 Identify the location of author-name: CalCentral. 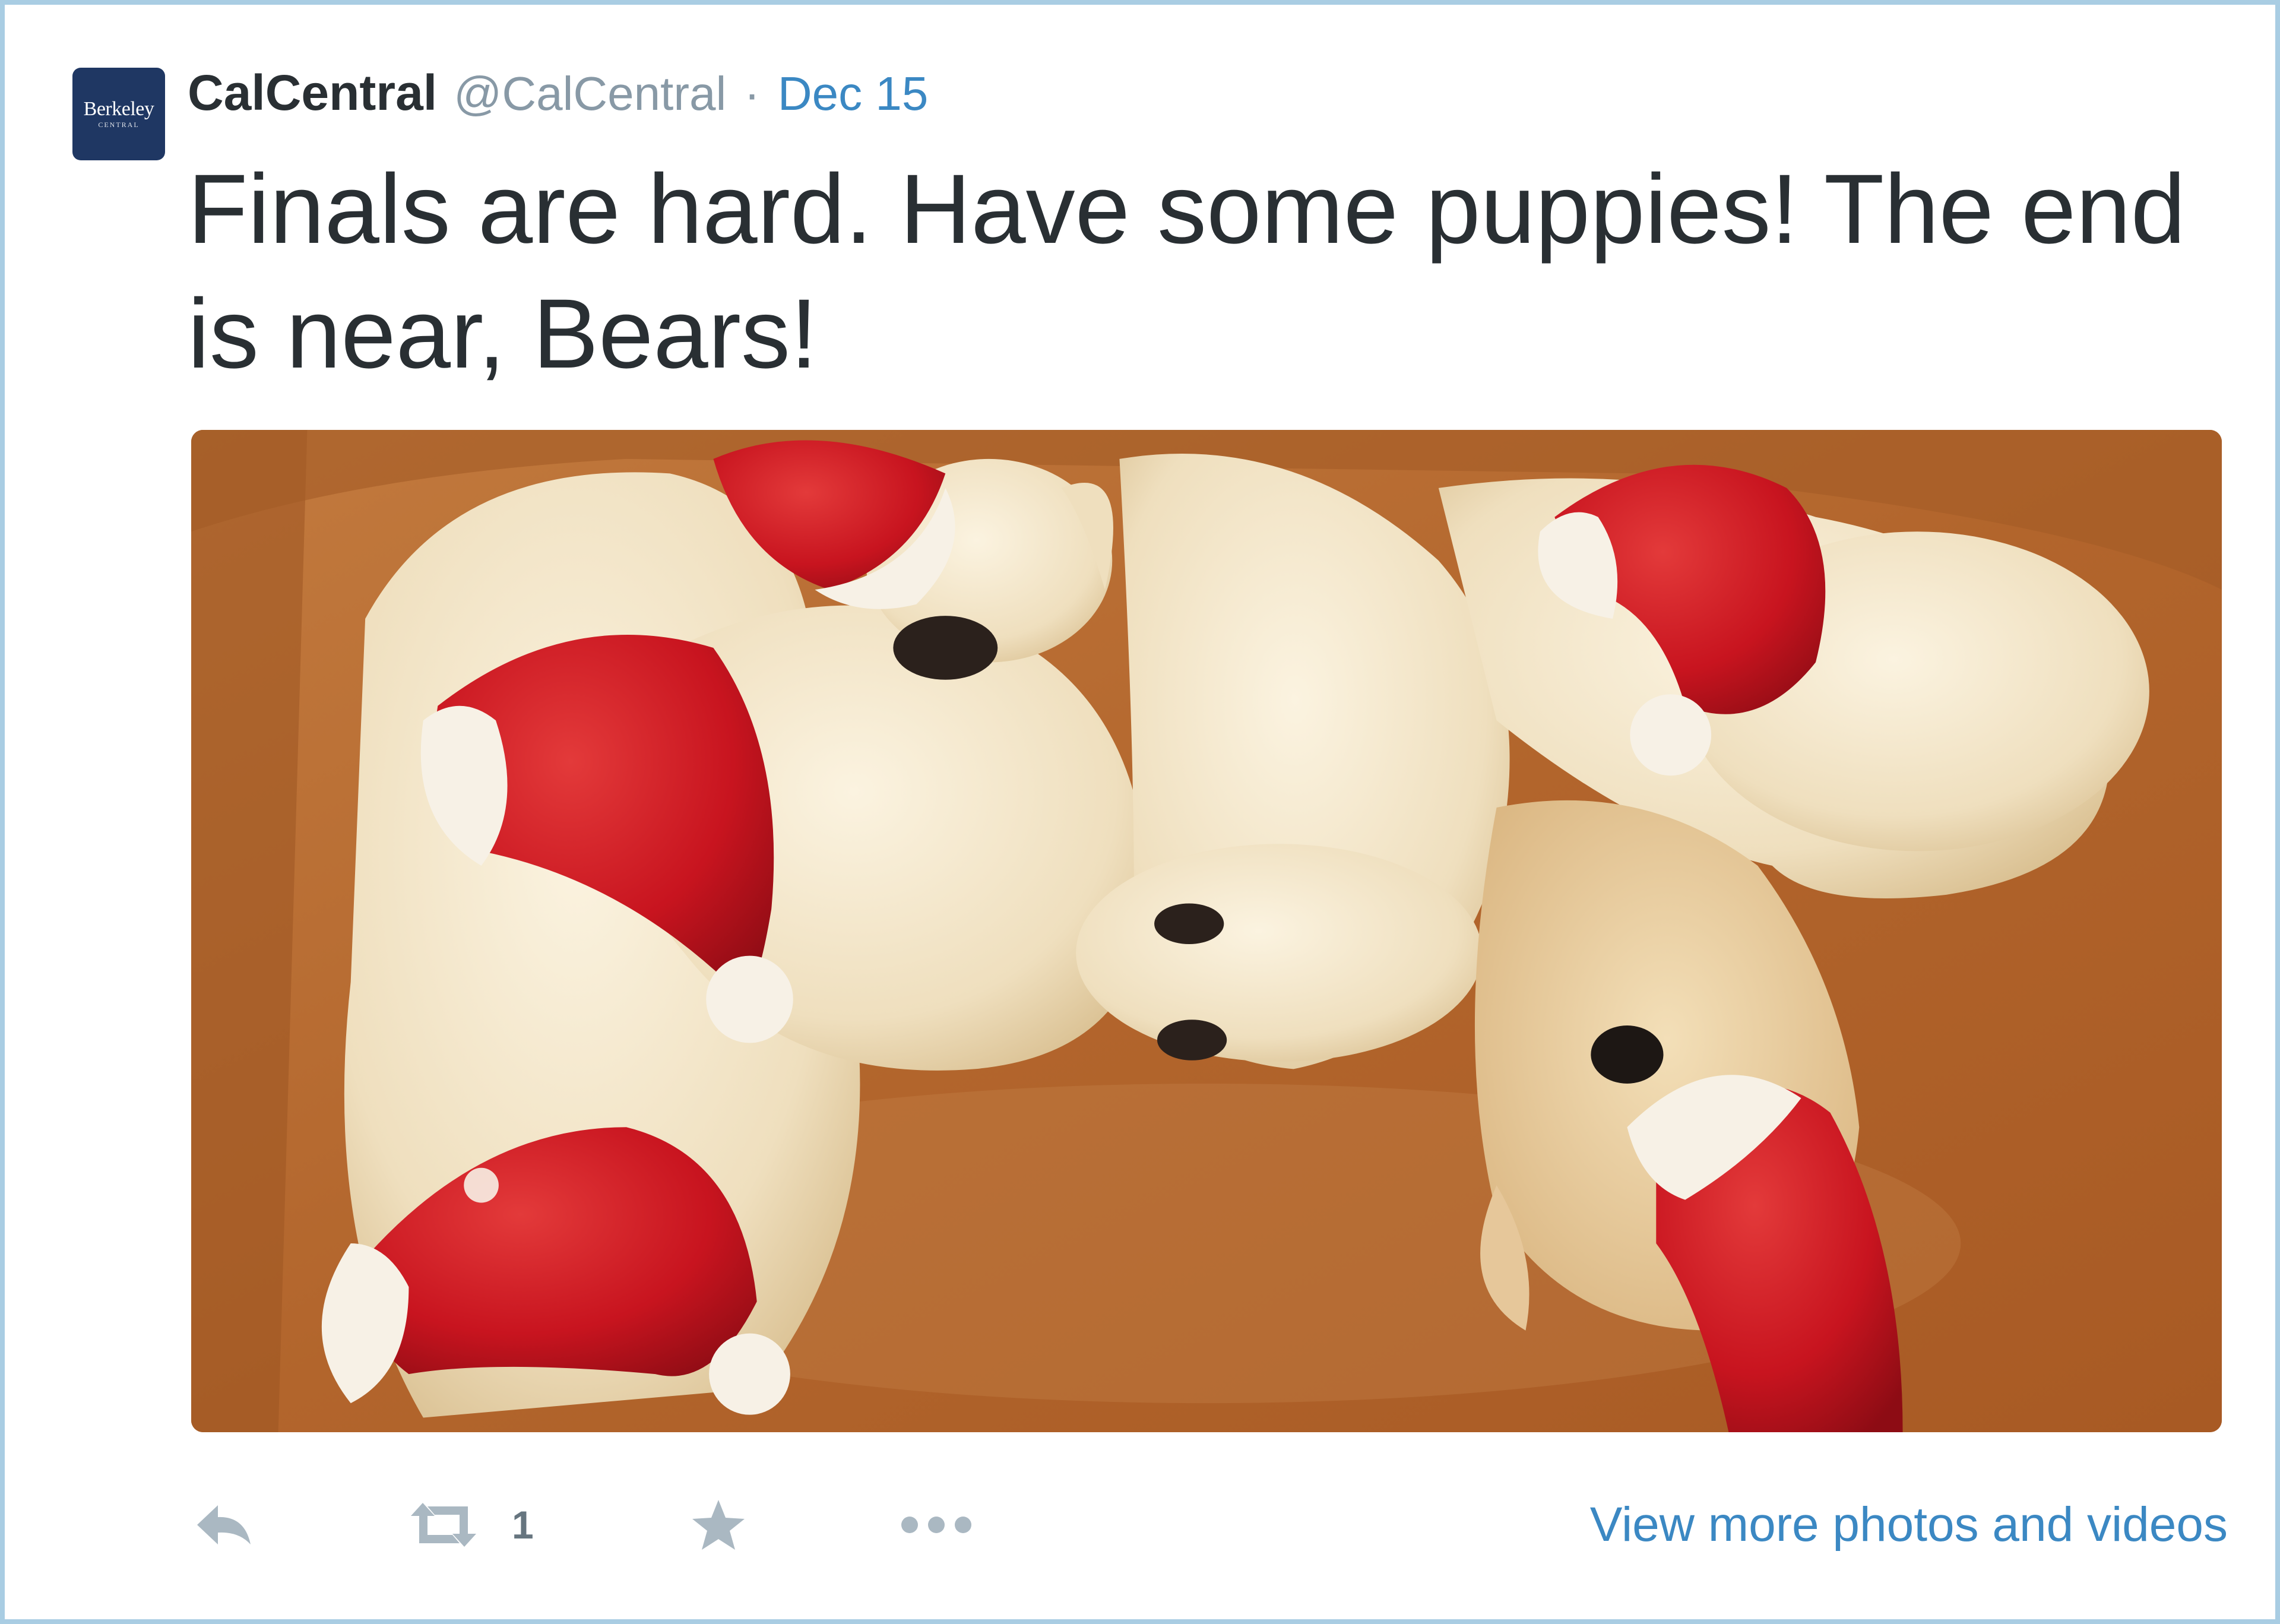
(312, 93).